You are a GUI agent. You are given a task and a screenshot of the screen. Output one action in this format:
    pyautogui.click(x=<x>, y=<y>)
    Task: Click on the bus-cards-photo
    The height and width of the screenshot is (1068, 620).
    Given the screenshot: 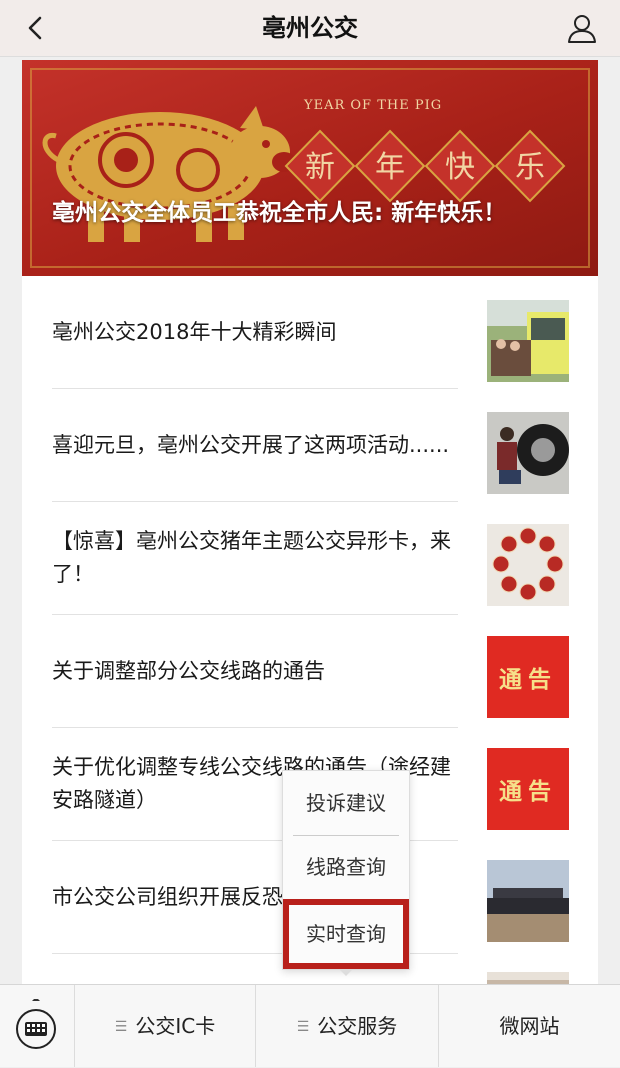 What is the action you would take?
    pyautogui.click(x=528, y=565)
    